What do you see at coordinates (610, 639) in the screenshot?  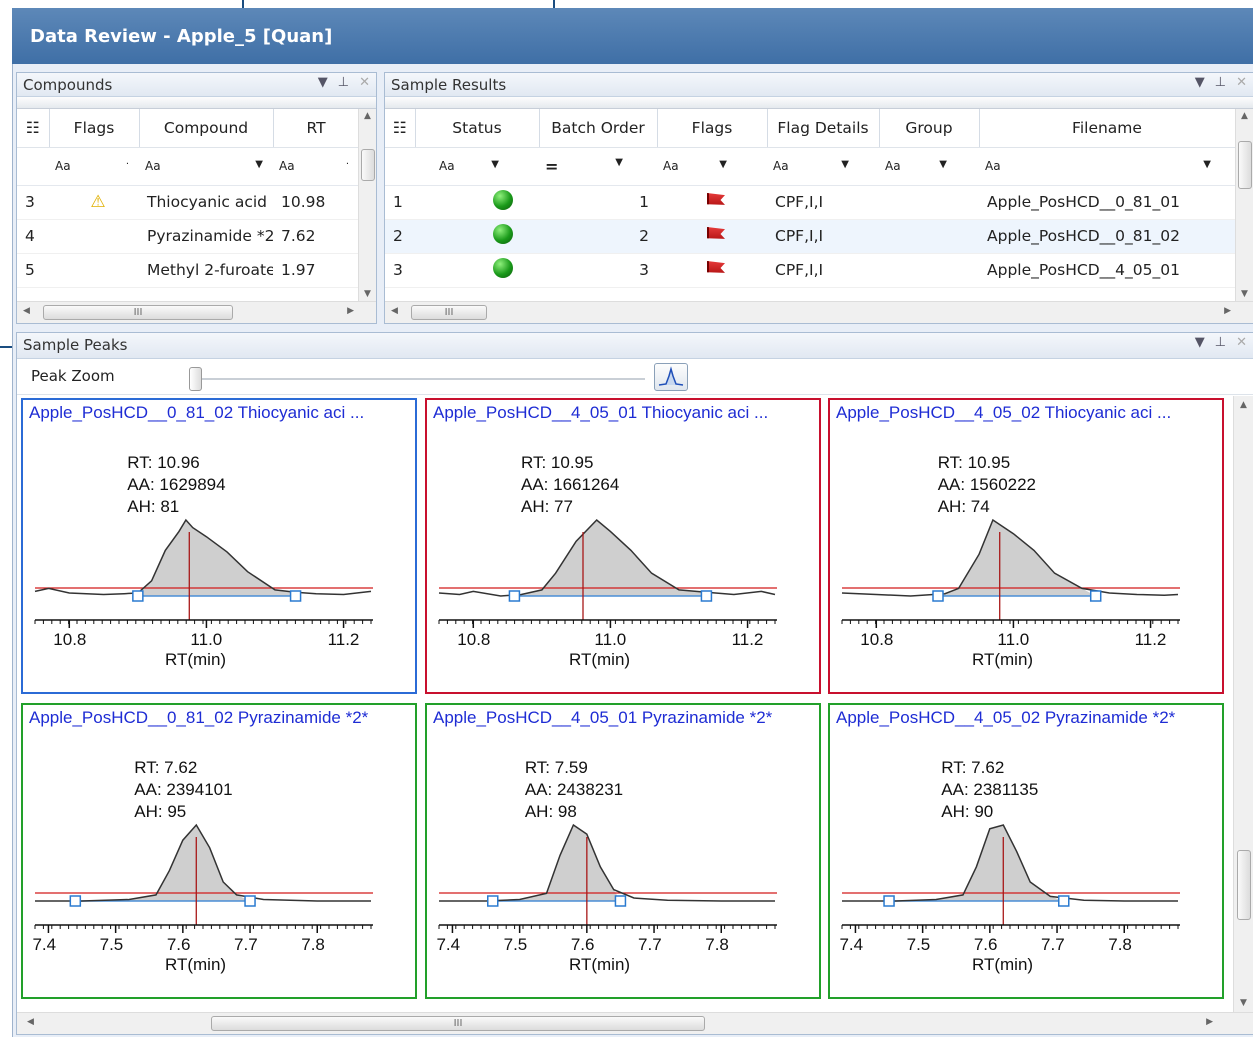 I see `x-tick-label: 11.0` at bounding box center [610, 639].